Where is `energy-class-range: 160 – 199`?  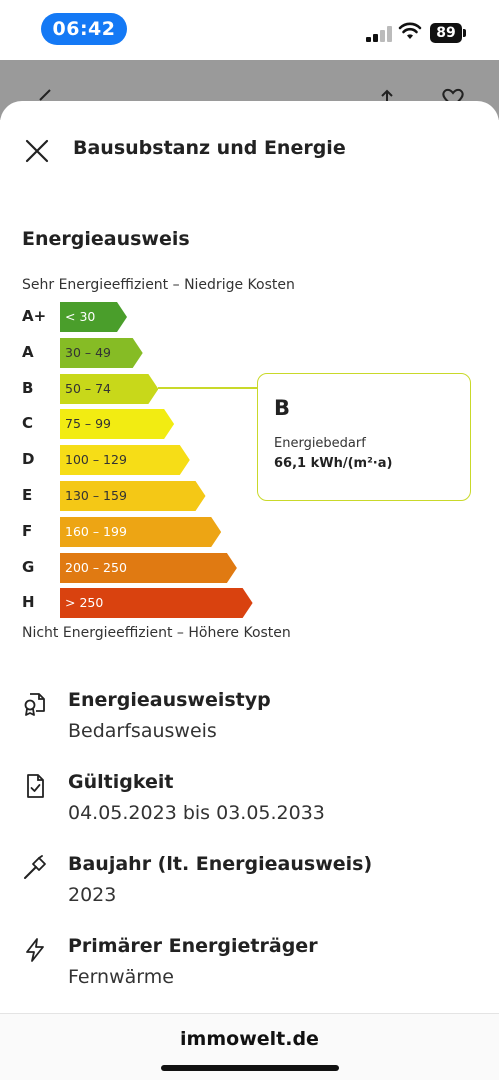 energy-class-range: 160 – 199 is located at coordinates (96, 531).